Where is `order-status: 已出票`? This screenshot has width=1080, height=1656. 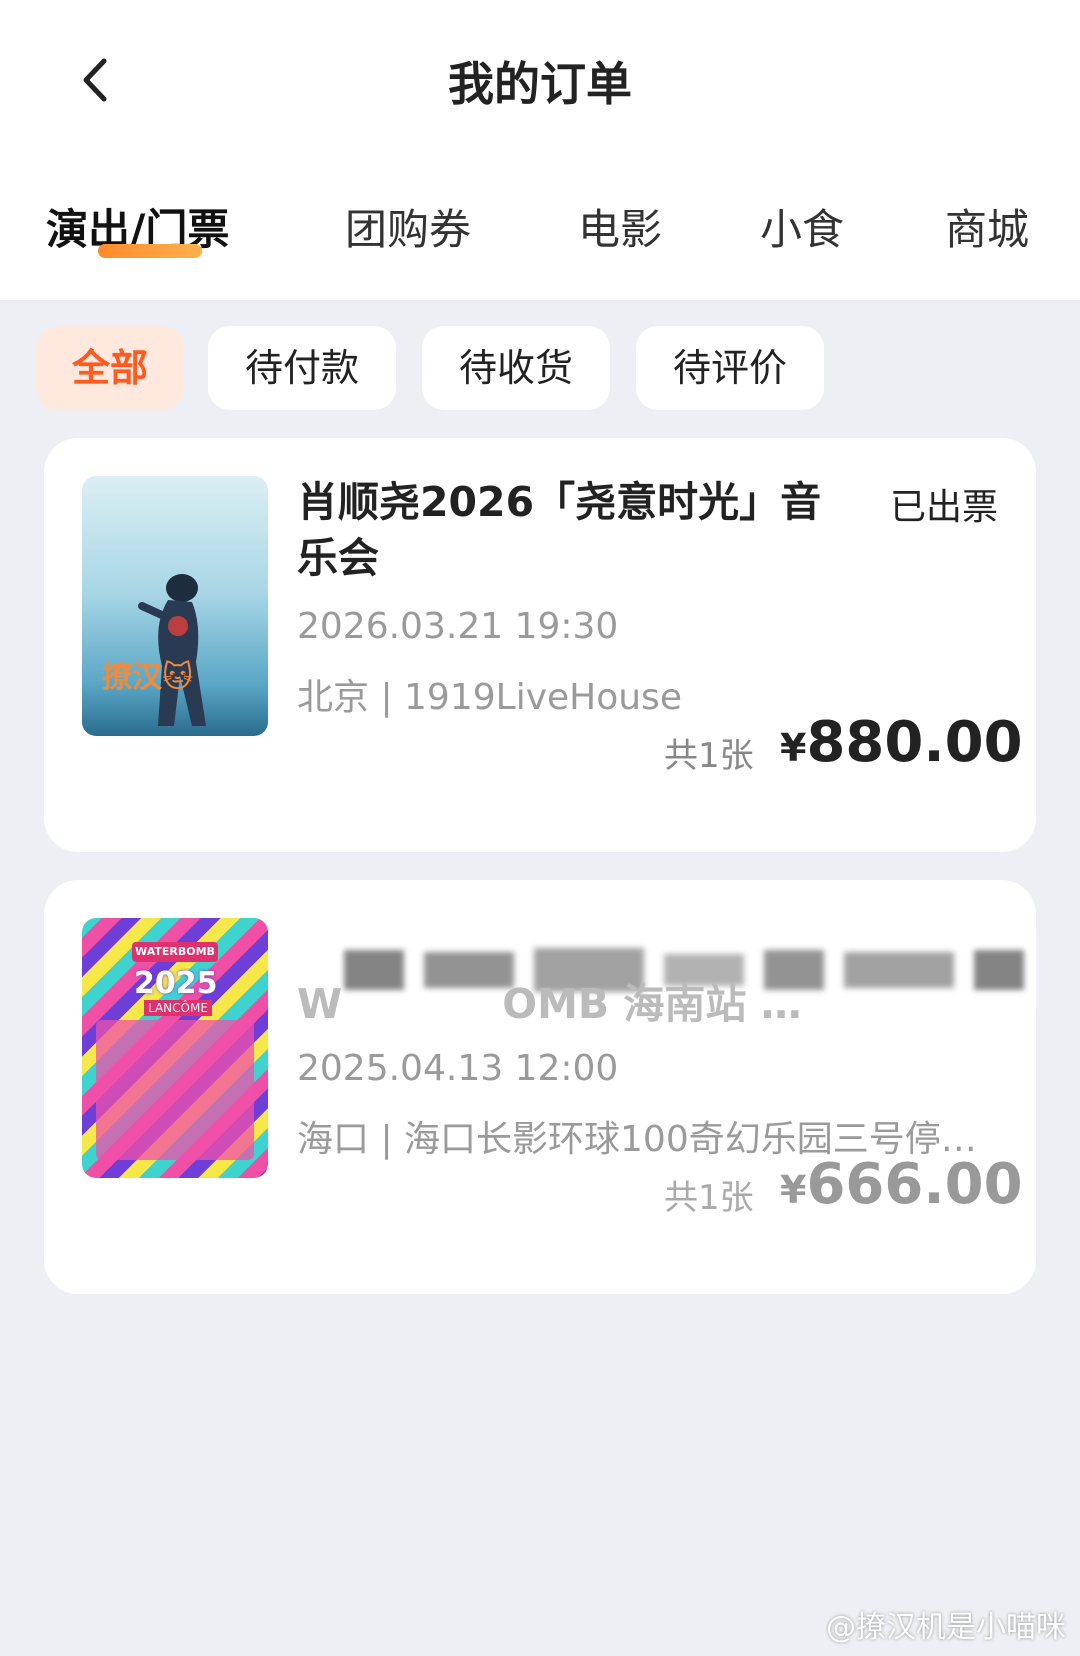
order-status: 已出票 is located at coordinates (943, 507).